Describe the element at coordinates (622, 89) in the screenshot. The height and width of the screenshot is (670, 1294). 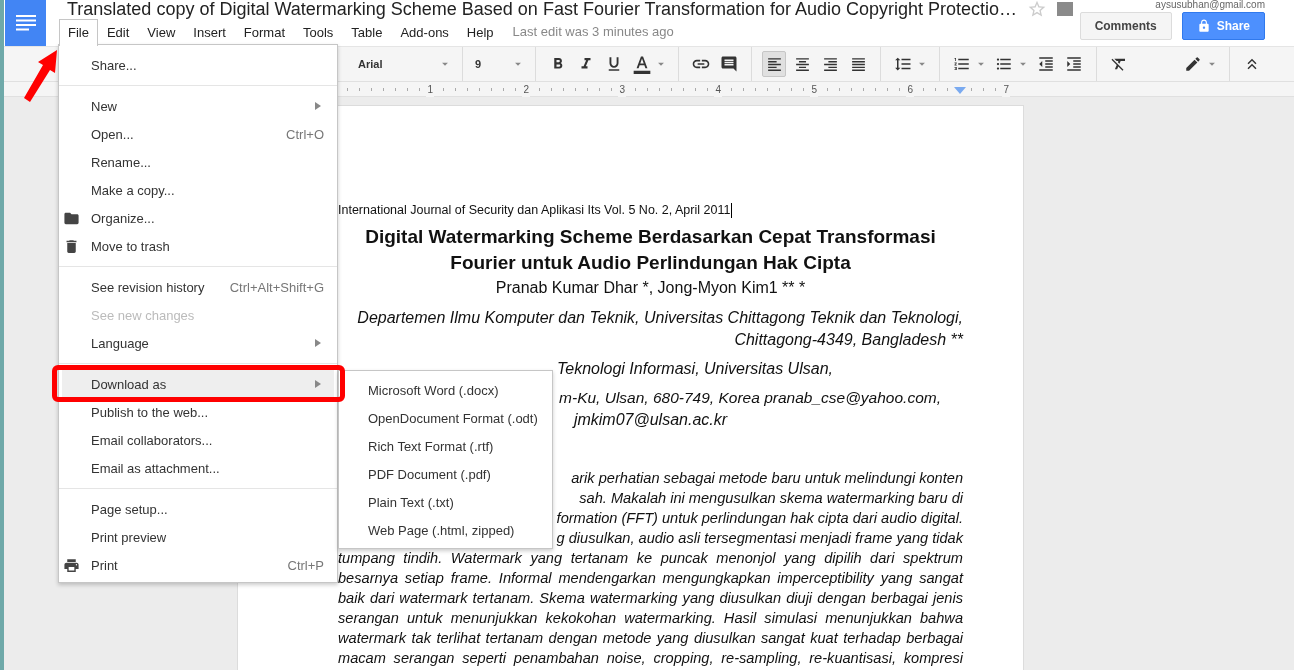
I see `ruler-number: 3` at that location.